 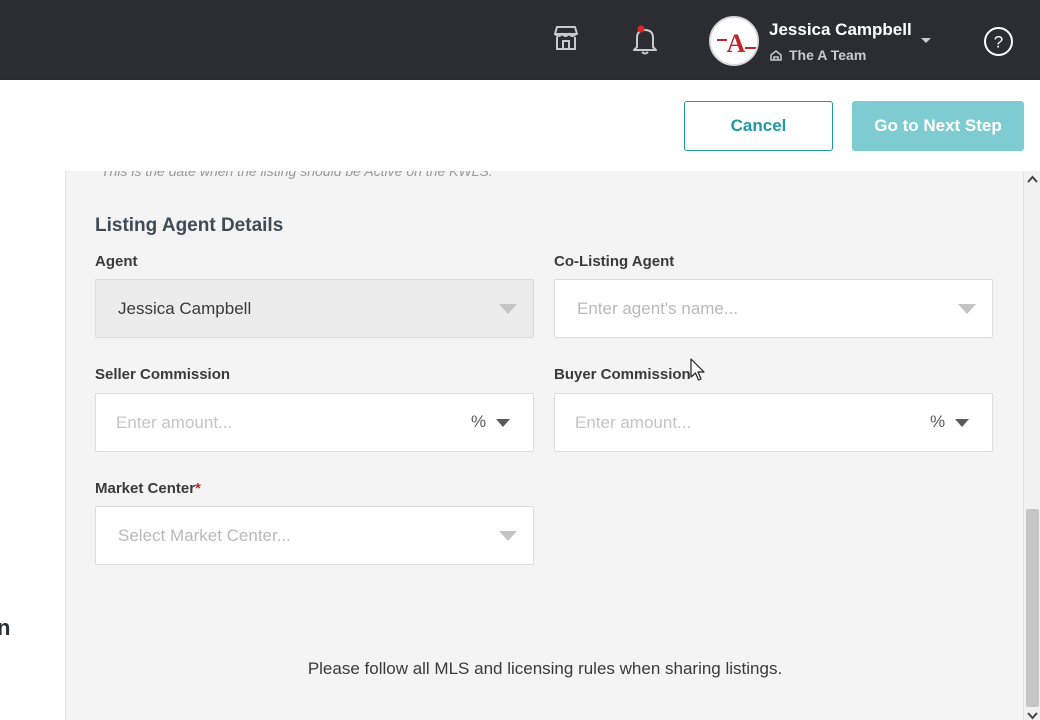 I want to click on team-name: The A Team, so click(x=828, y=55).